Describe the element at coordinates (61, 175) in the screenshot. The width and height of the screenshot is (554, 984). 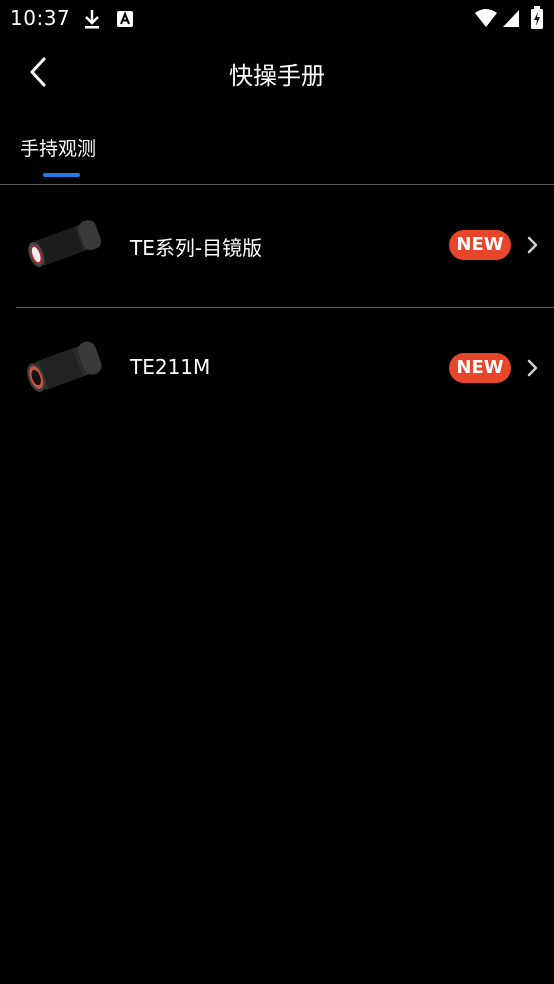
I see `tab-indicator` at that location.